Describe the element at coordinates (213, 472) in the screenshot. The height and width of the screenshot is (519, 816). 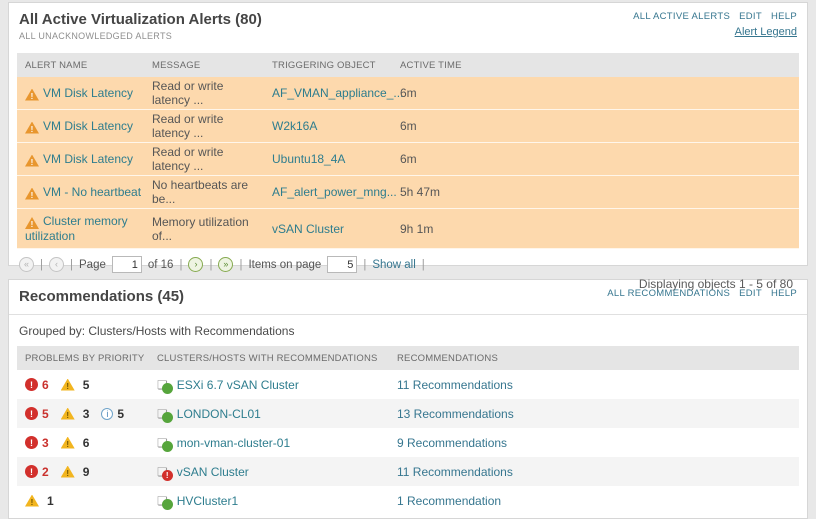
I see `cluster-link: vSAN Cluster` at that location.